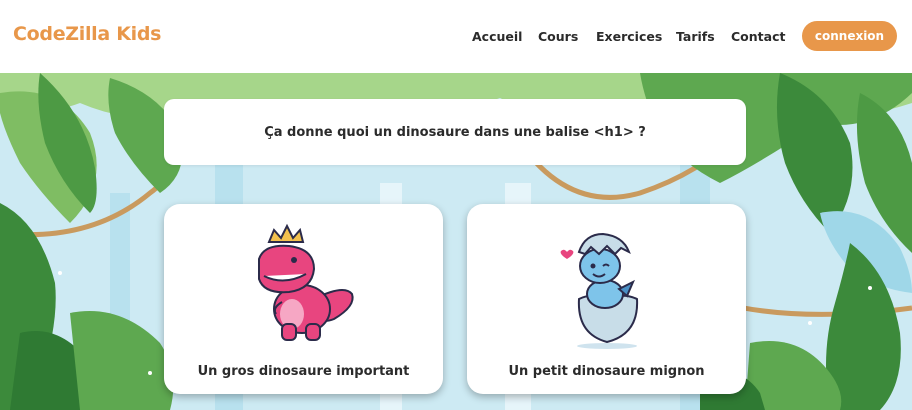  I want to click on nav-link-accueil: Accueil, so click(497, 36).